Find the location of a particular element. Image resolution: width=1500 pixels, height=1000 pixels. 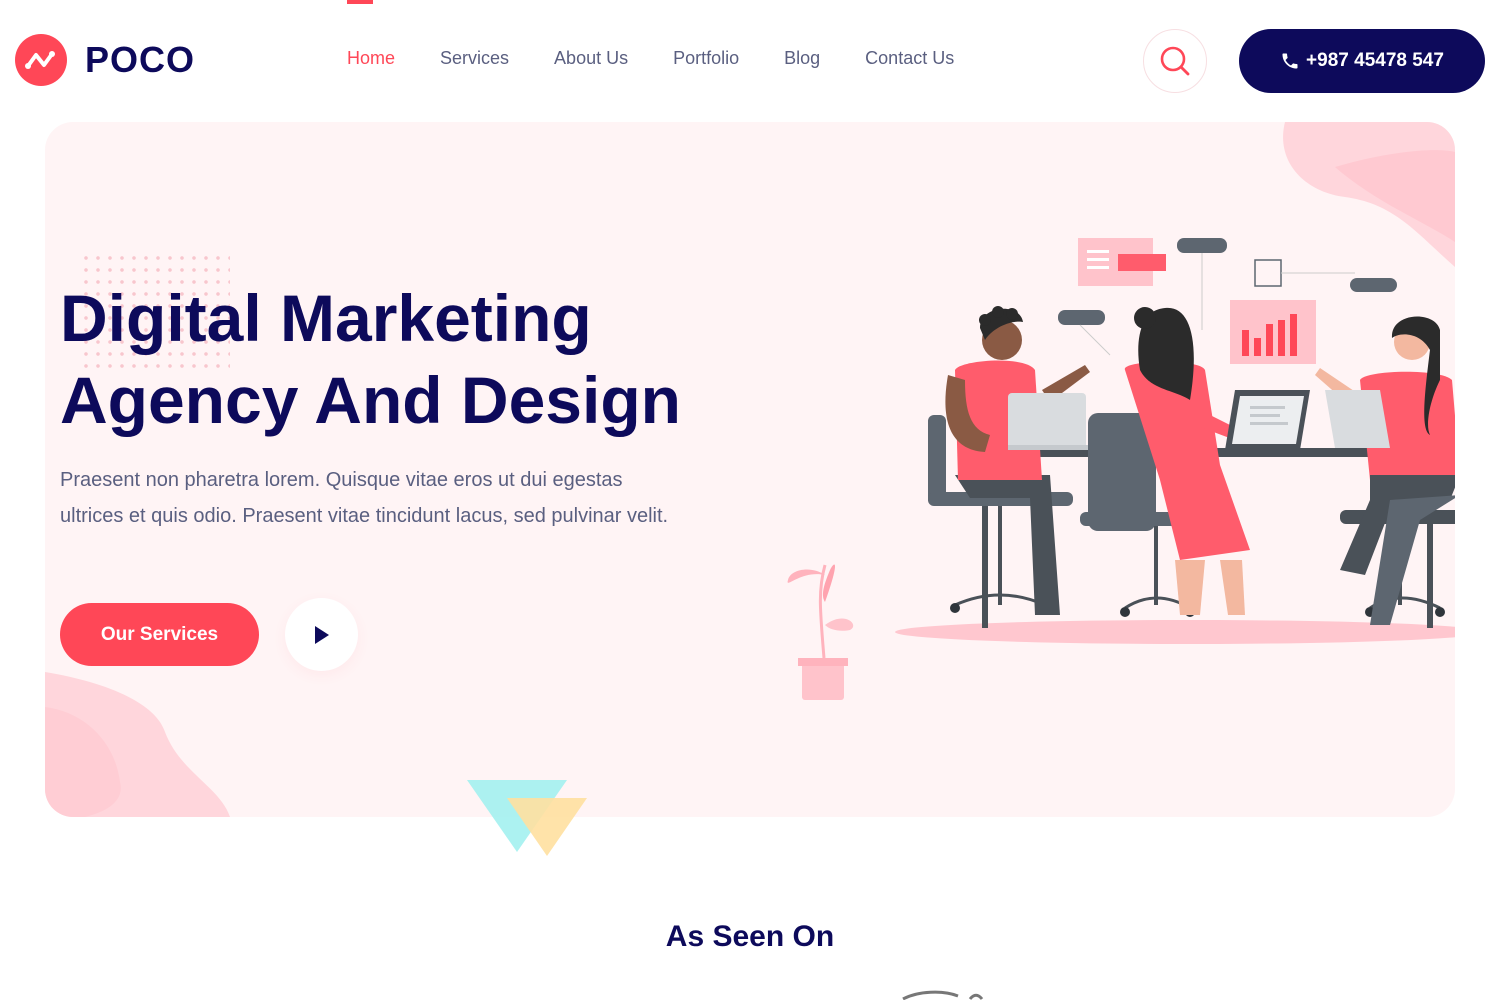

plant-illustration is located at coordinates (820, 632).